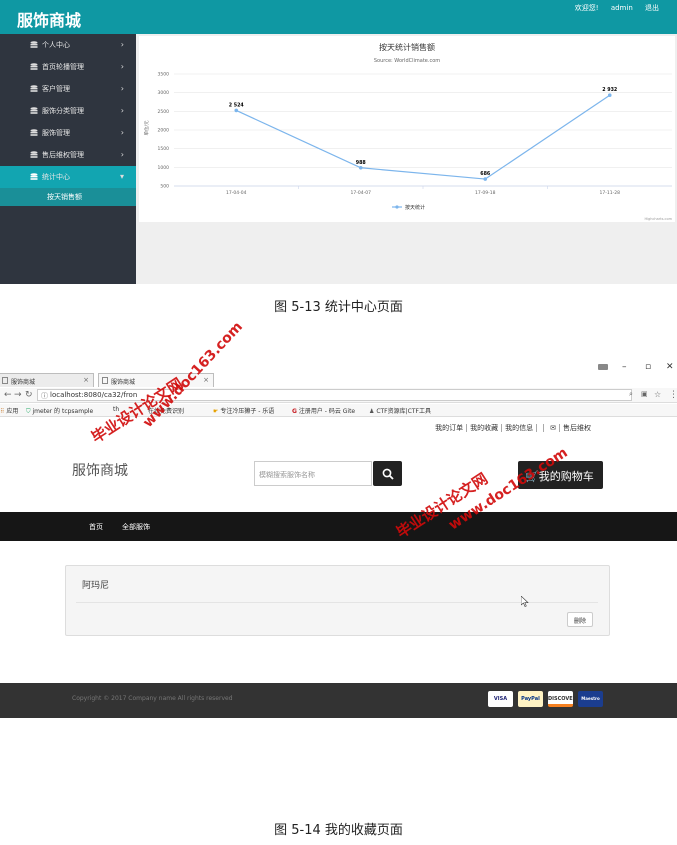  I want to click on sidebar-item-statistics: 统计中心 ▾, so click(68, 177).